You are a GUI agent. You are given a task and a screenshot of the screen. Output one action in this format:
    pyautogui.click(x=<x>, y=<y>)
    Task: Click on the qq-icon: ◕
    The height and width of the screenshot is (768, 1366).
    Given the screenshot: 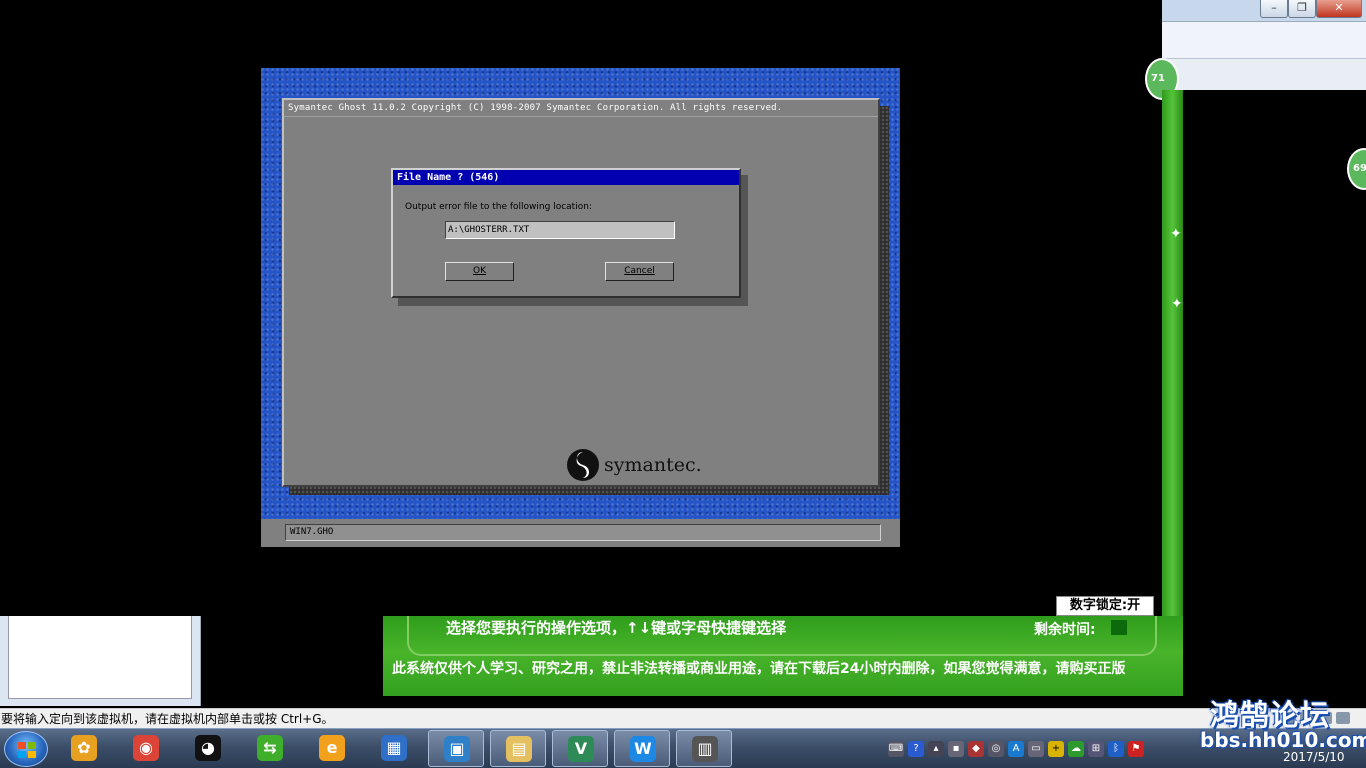 What is the action you would take?
    pyautogui.click(x=208, y=748)
    